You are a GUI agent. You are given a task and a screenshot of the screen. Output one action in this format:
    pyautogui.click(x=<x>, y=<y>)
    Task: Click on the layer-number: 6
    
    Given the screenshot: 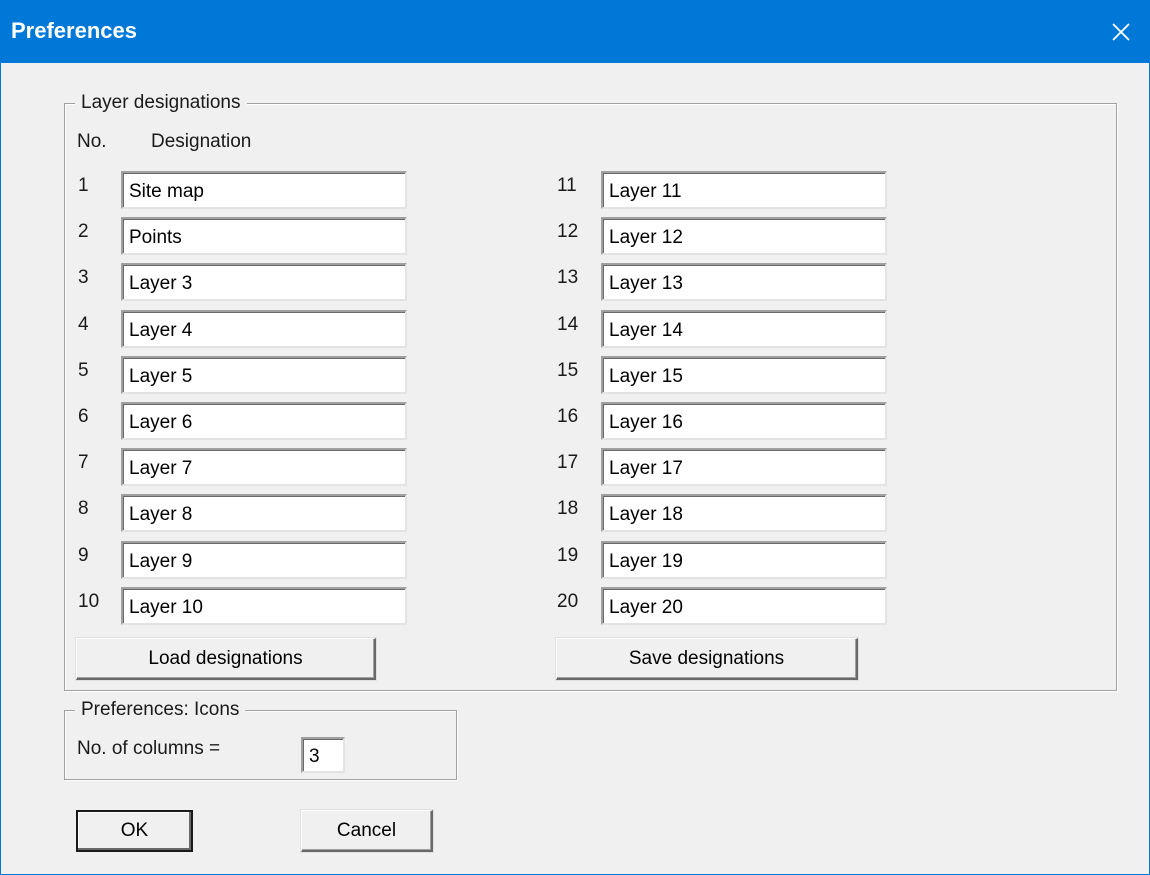 What is the action you would take?
    pyautogui.click(x=83, y=416)
    